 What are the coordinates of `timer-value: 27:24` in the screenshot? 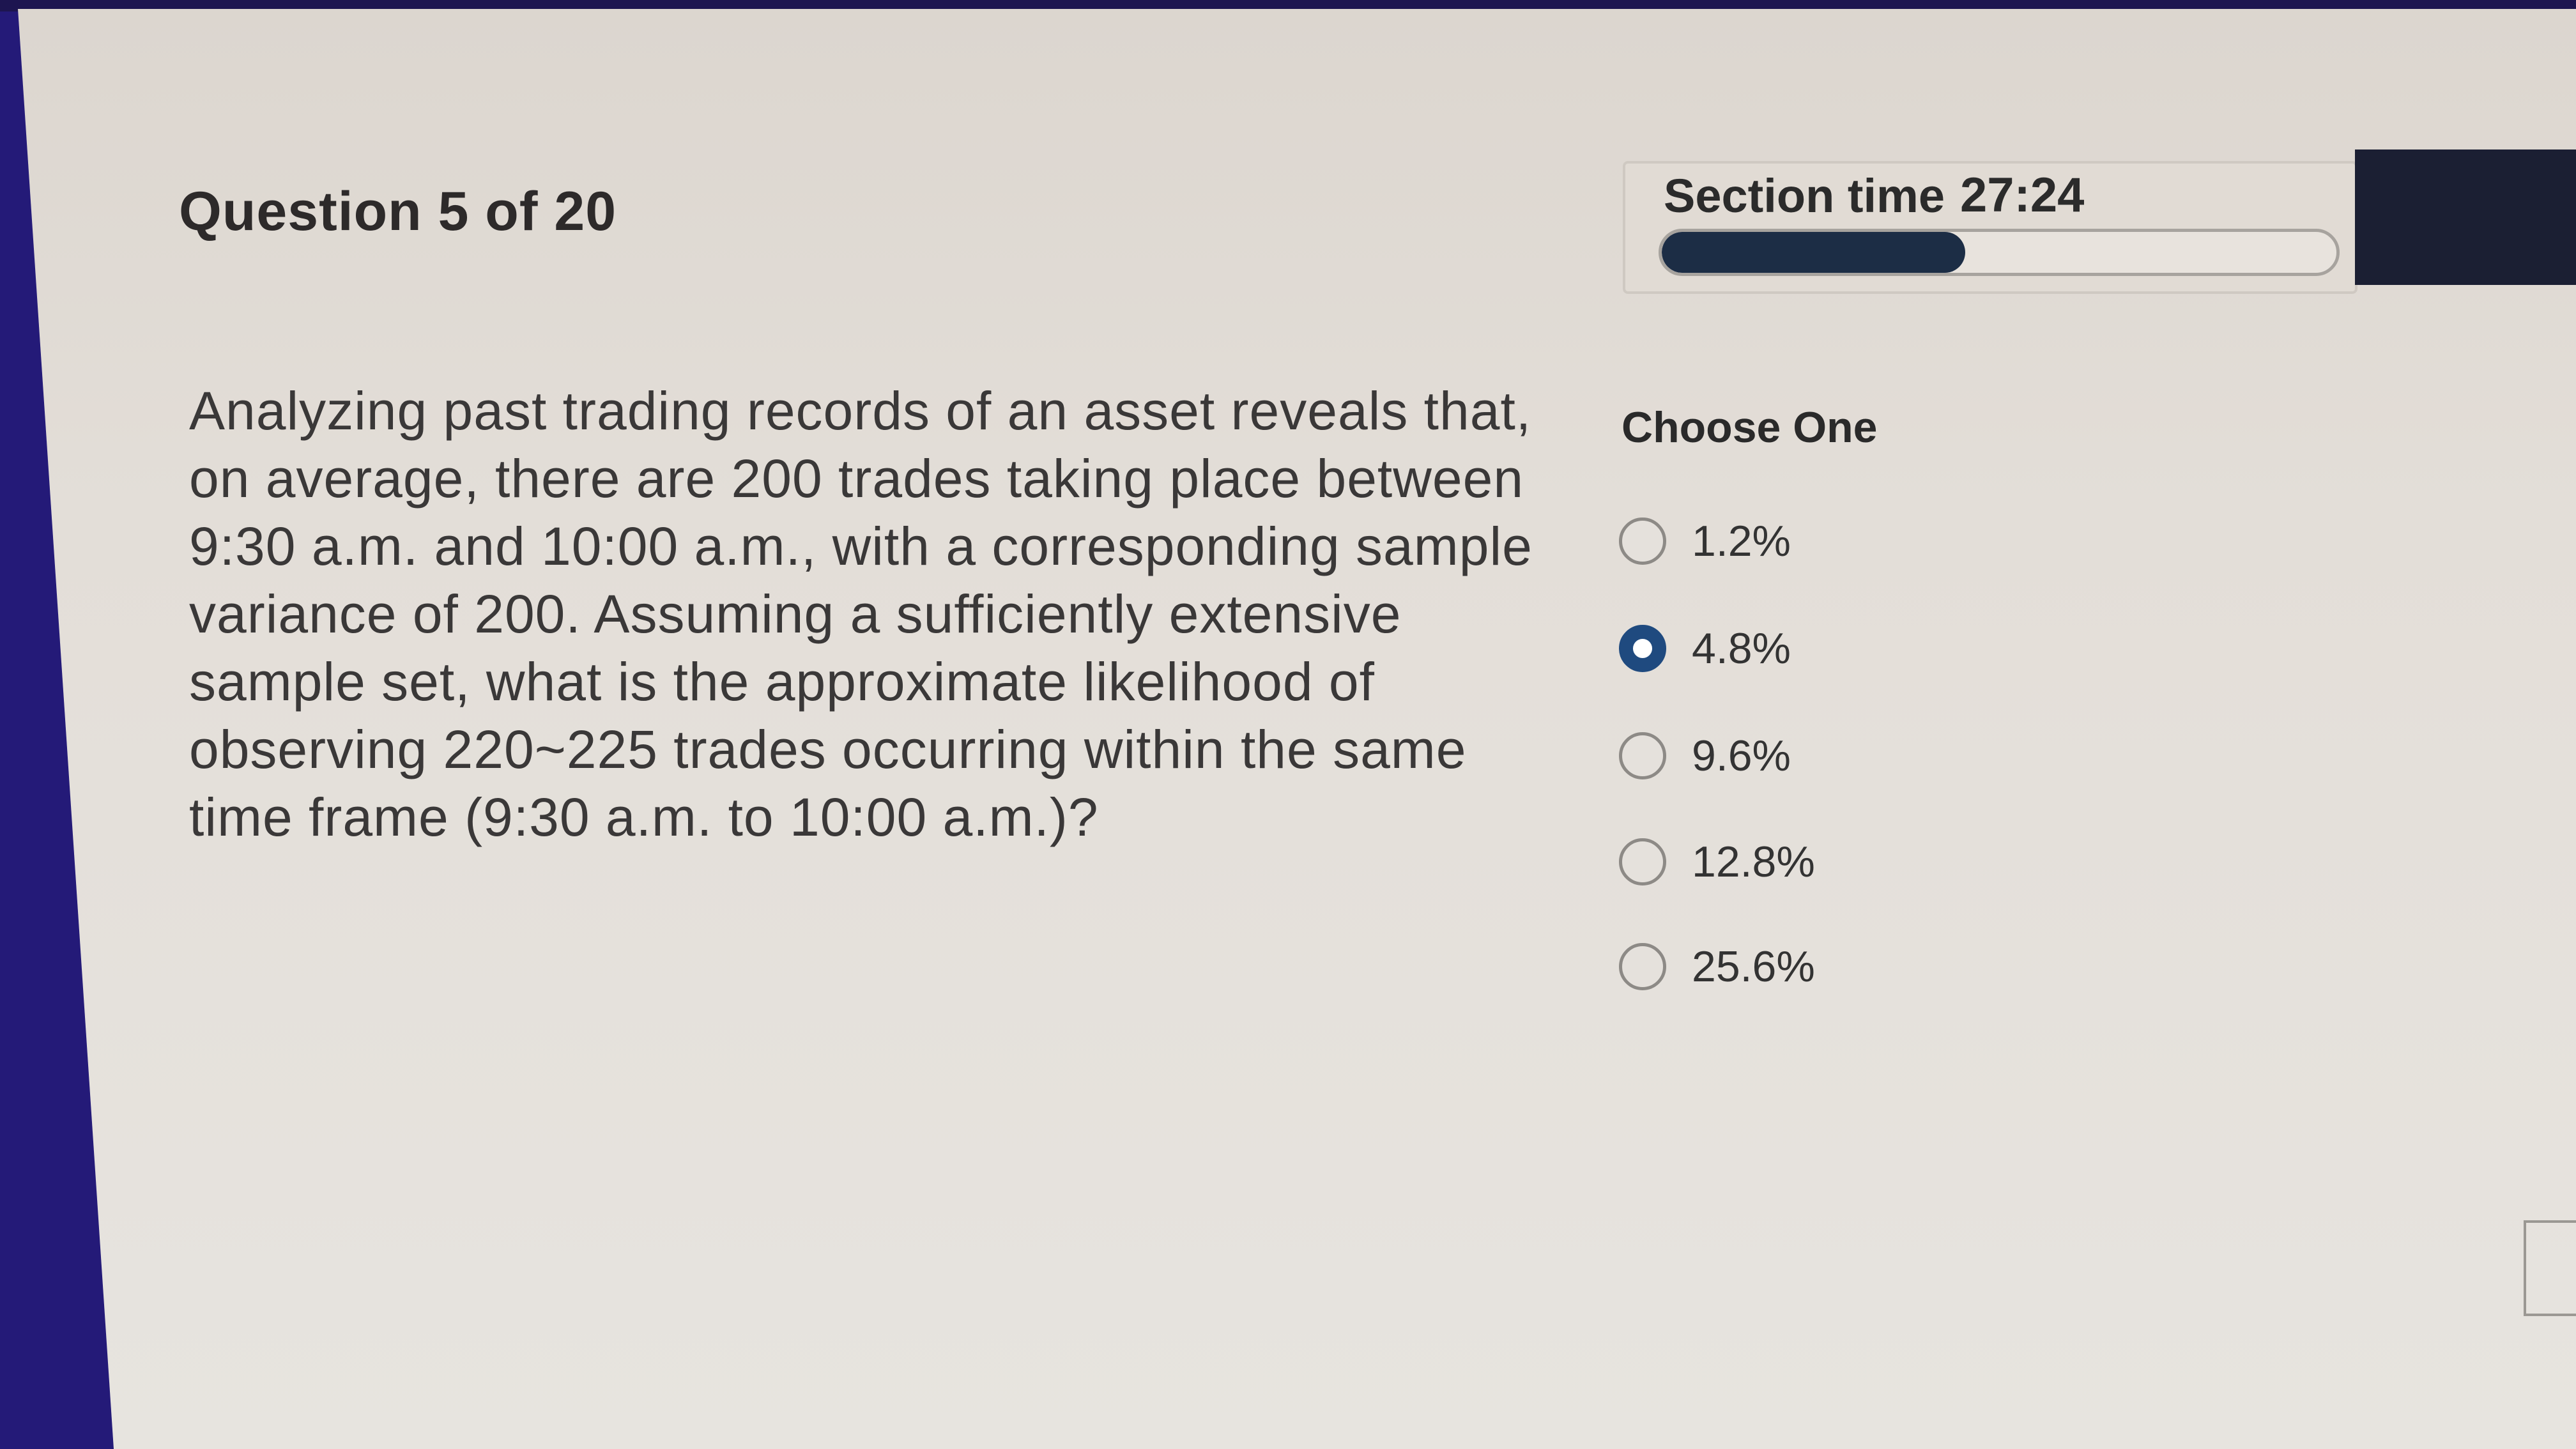 It's located at (2022, 195).